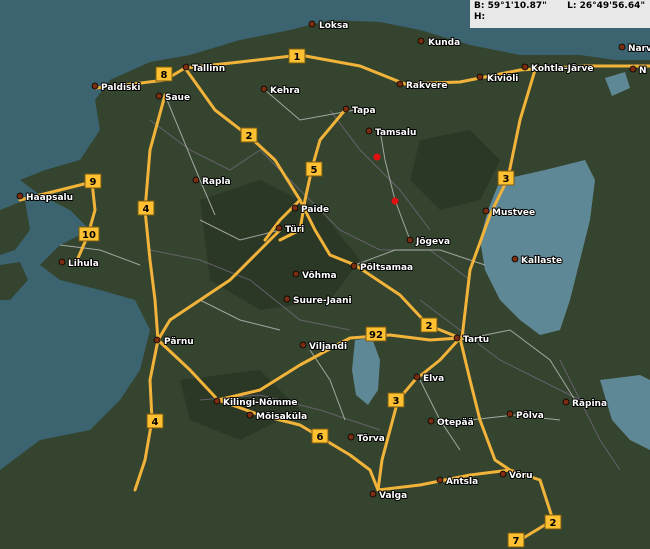 The image size is (650, 549). What do you see at coordinates (643, 71) in the screenshot?
I see `city-label: N` at bounding box center [643, 71].